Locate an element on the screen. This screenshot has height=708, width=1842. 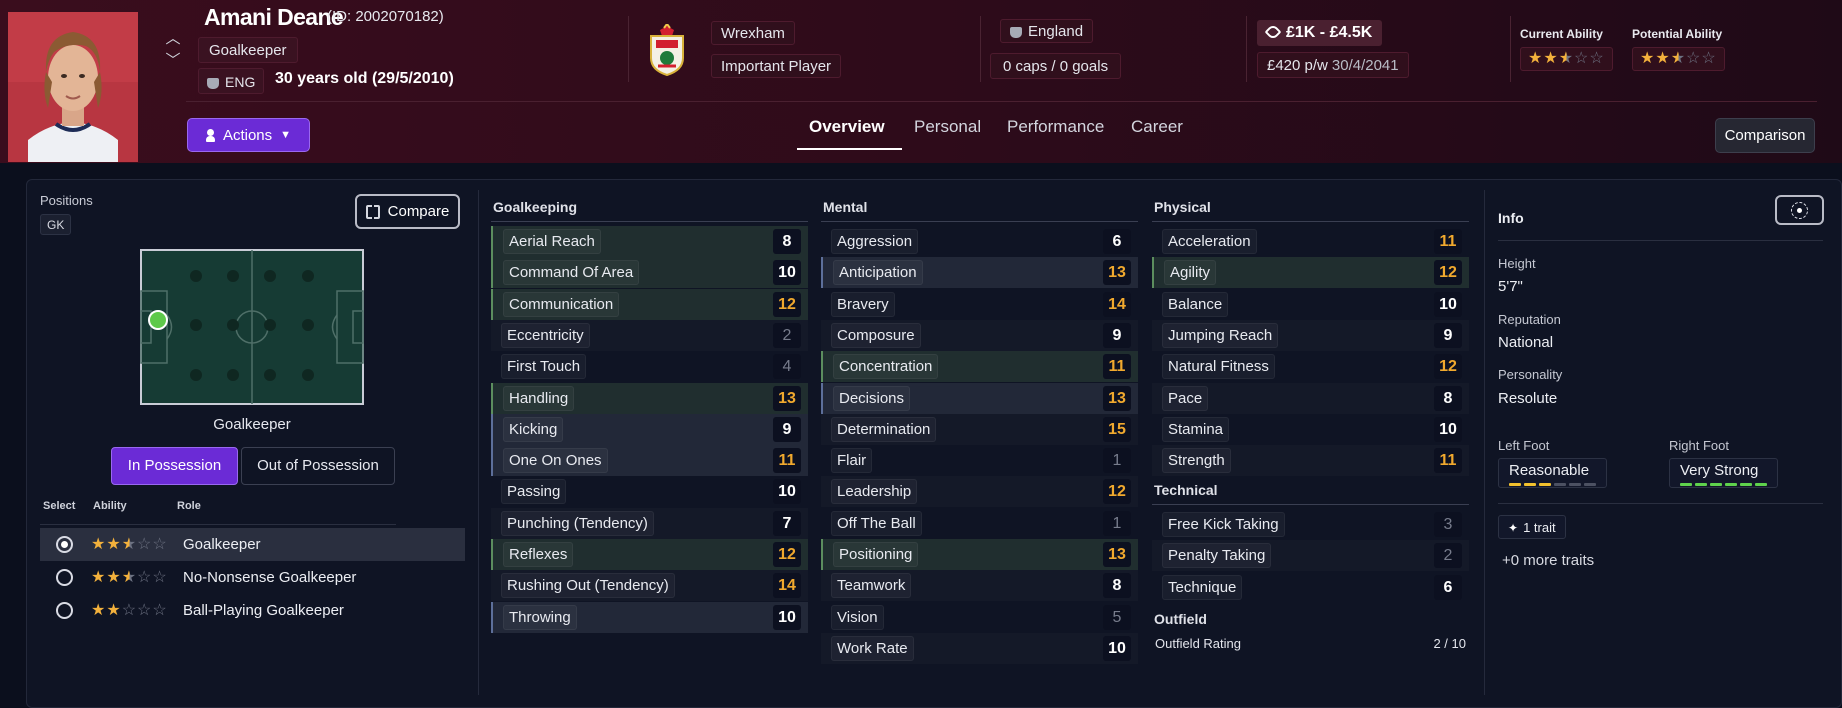
attribute-row: Leadership 12 is located at coordinates (979, 492).